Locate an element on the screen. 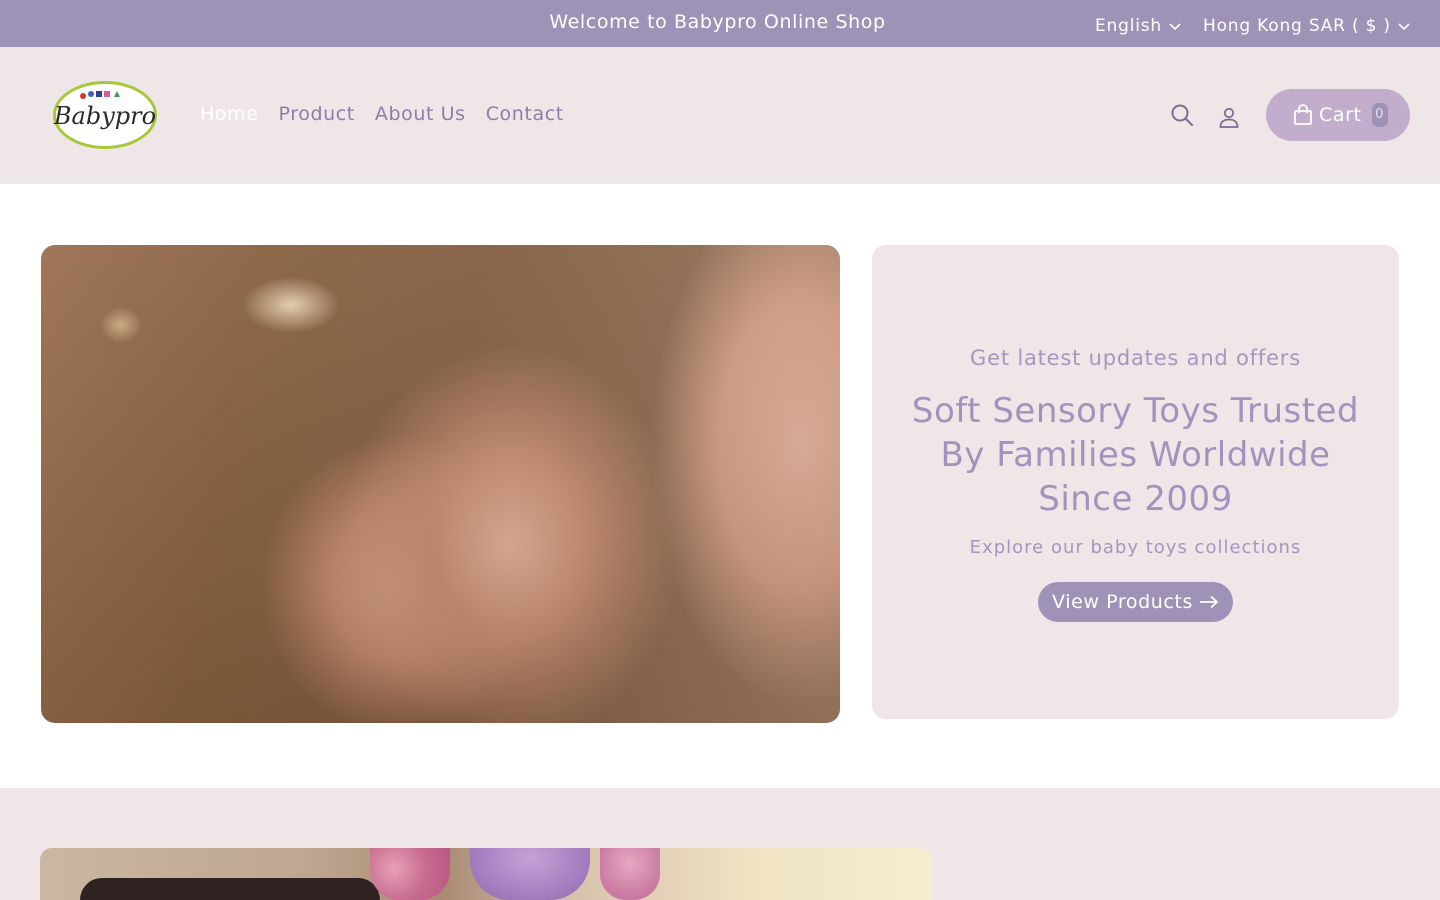  featured-toy-rose is located at coordinates (630, 874).